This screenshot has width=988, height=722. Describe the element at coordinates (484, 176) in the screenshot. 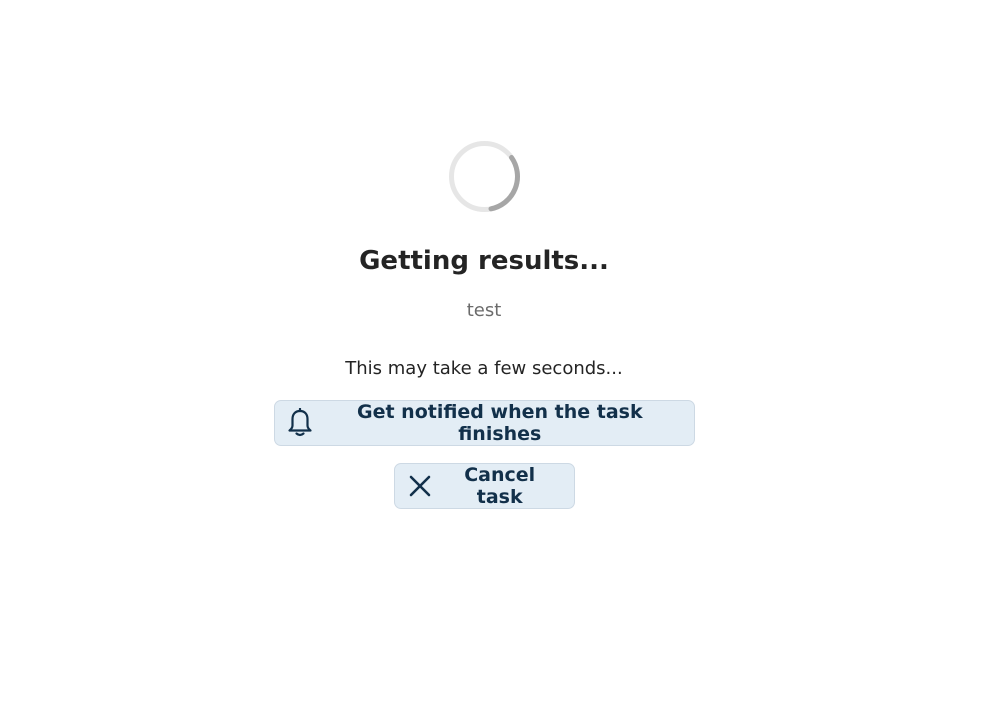

I see `loading-spinner-icon` at that location.